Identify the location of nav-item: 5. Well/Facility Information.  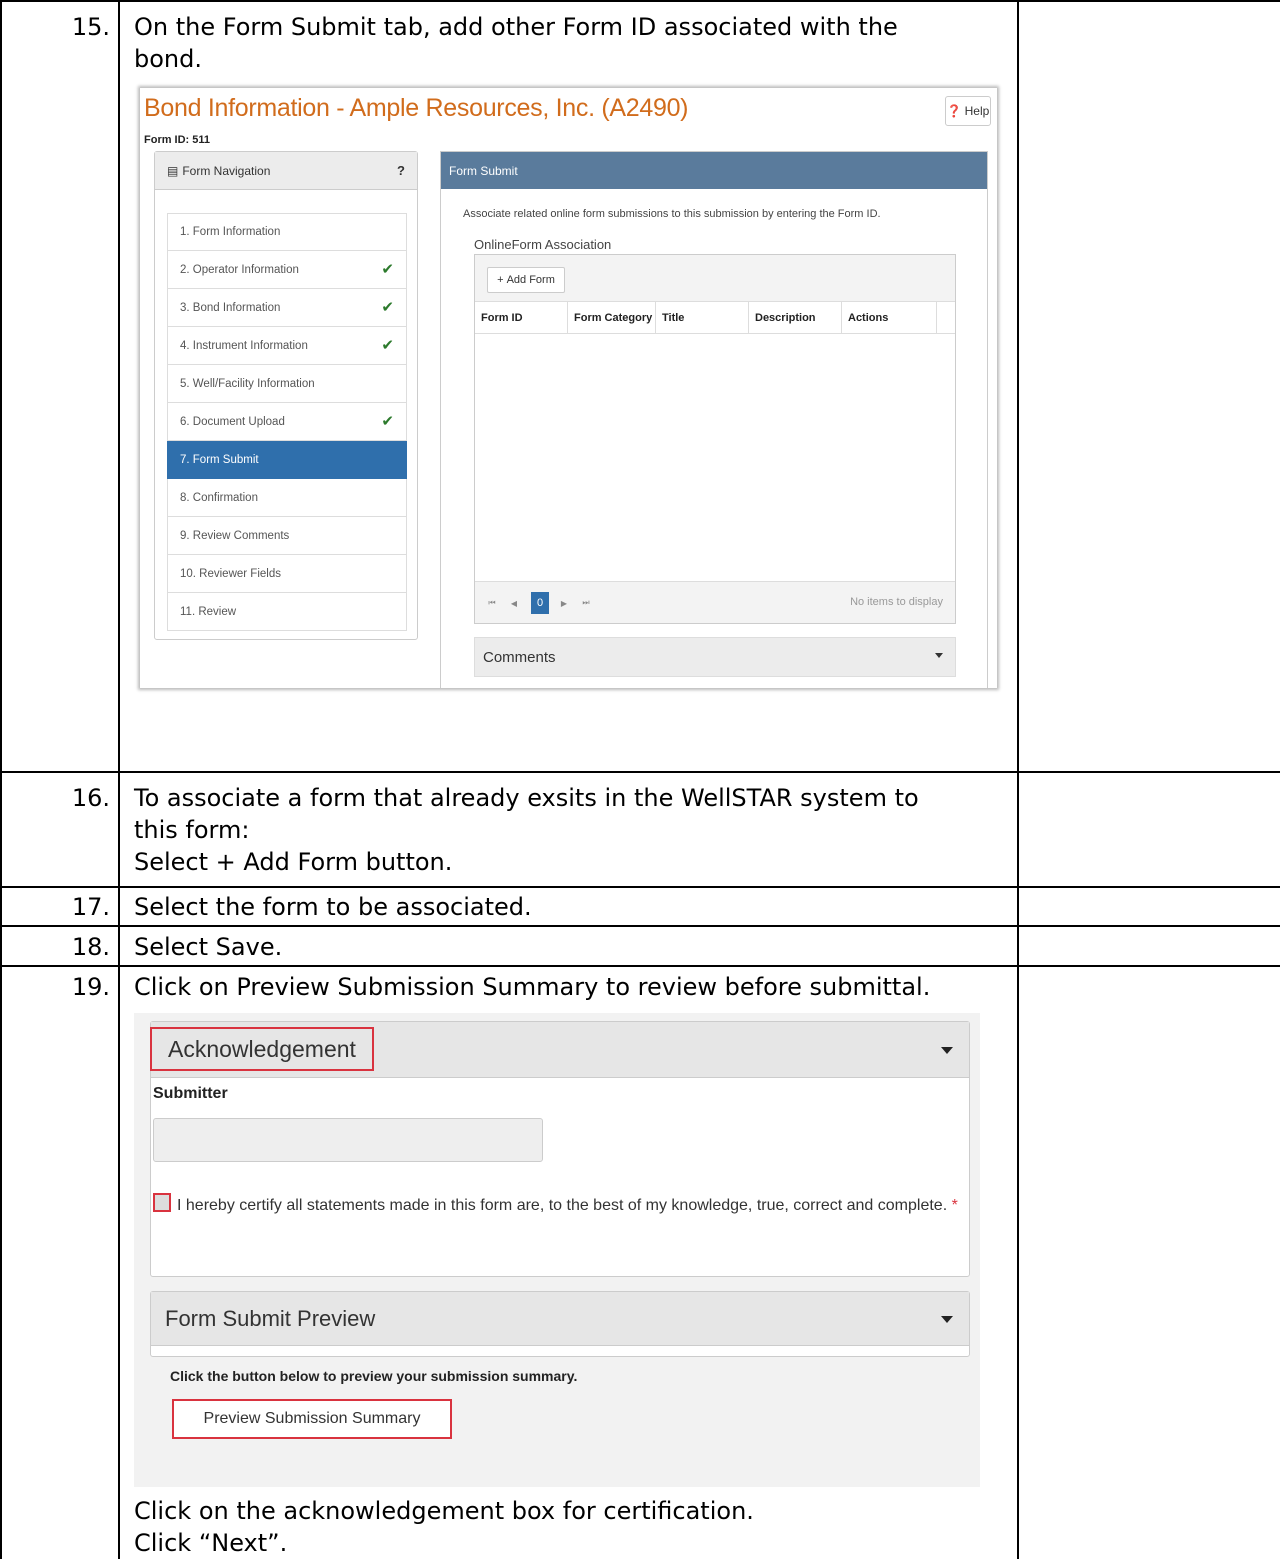
(287, 384).